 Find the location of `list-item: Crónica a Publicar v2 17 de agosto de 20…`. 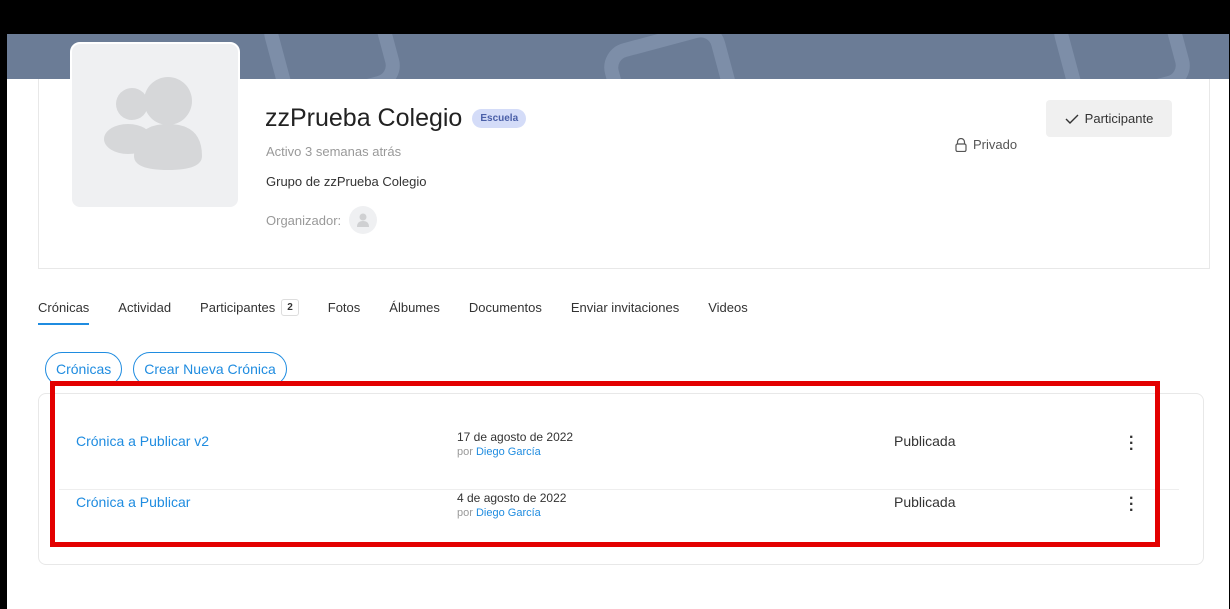

list-item: Crónica a Publicar v2 17 de agosto de 20… is located at coordinates (619, 459).